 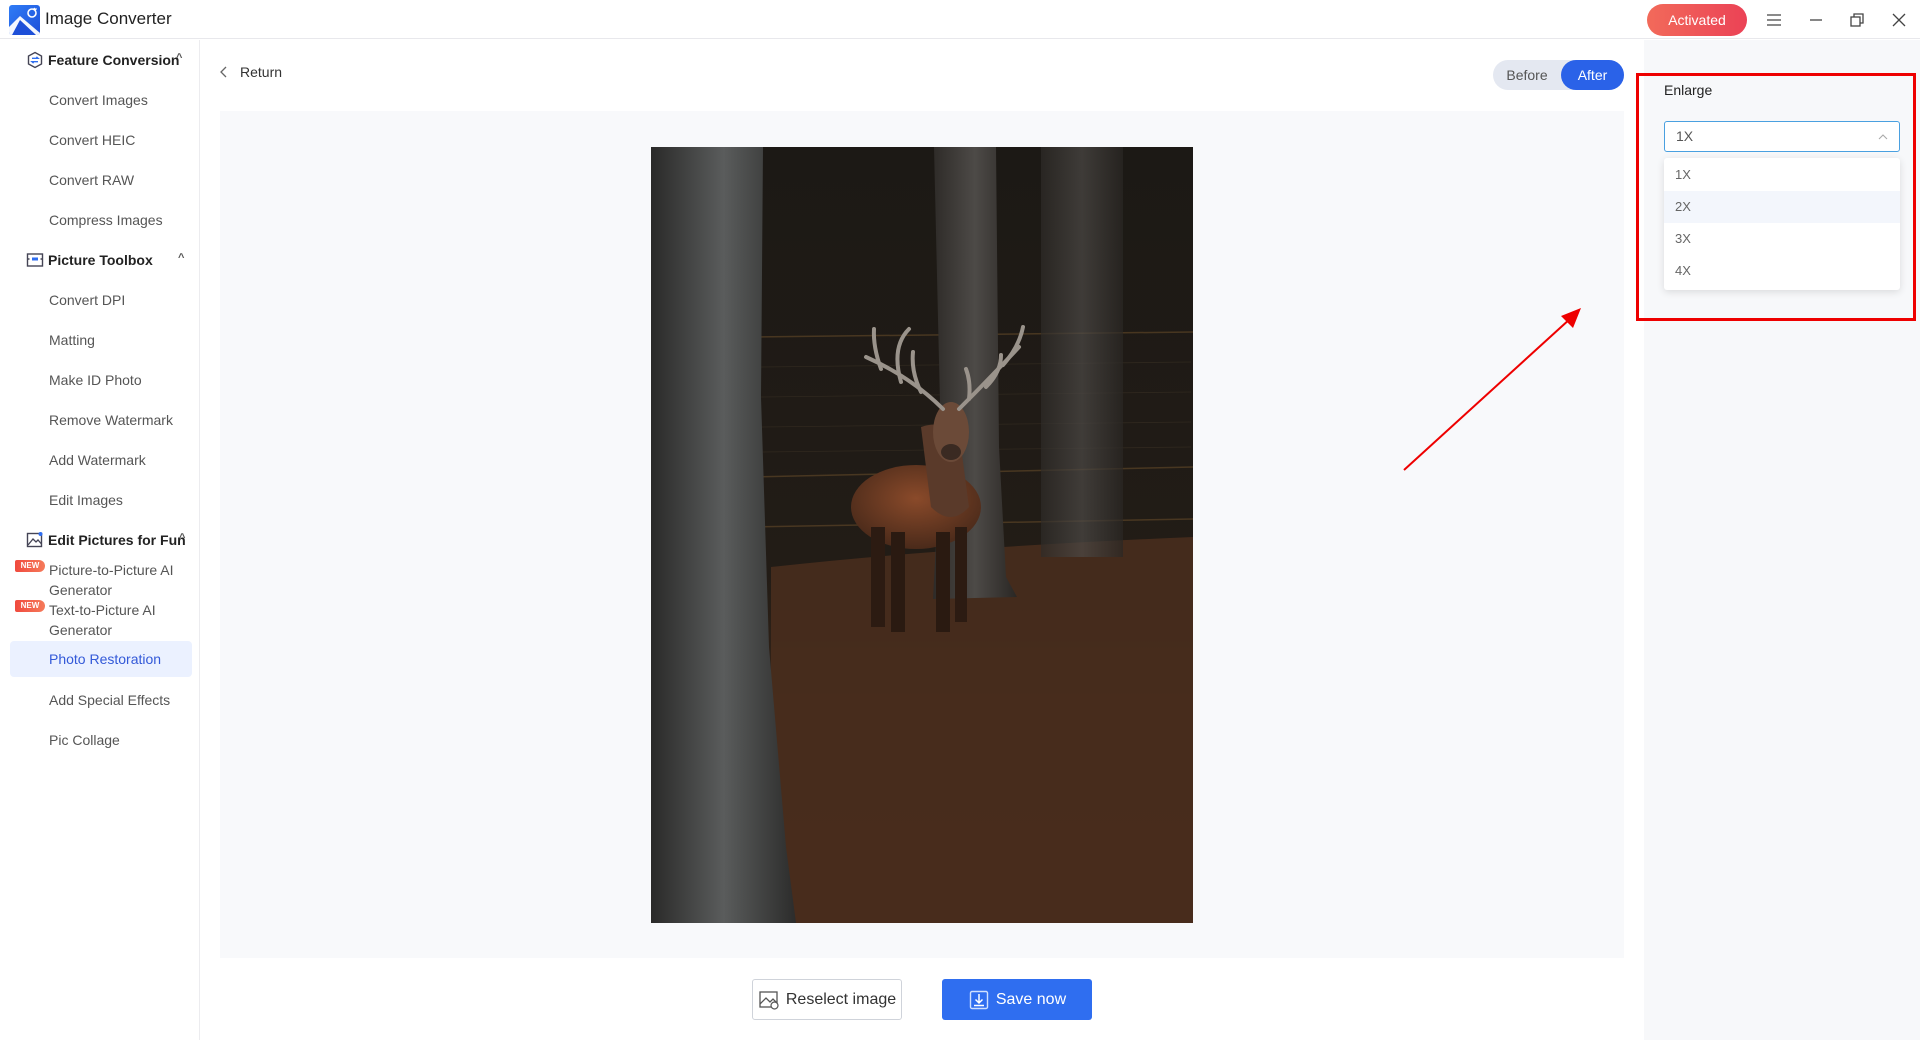 I want to click on sidebar-group-label: Feature Conversion, so click(x=114, y=60).